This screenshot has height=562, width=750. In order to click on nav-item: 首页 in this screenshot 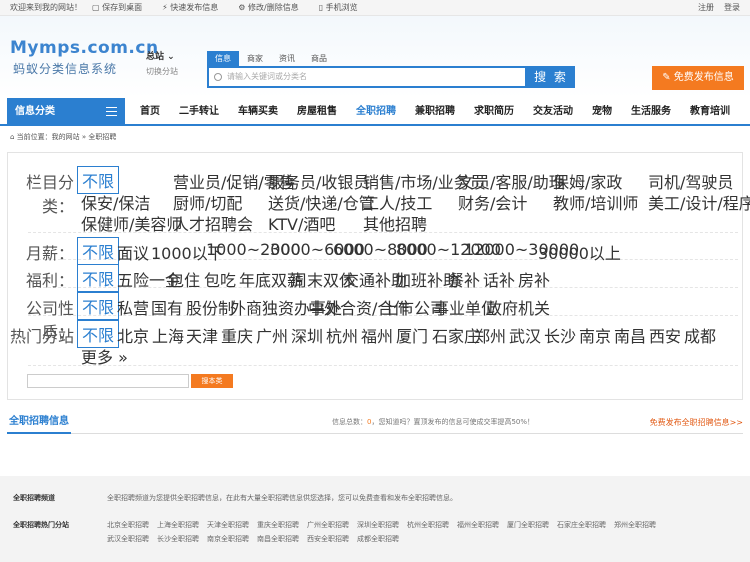, I will do `click(150, 112)`.